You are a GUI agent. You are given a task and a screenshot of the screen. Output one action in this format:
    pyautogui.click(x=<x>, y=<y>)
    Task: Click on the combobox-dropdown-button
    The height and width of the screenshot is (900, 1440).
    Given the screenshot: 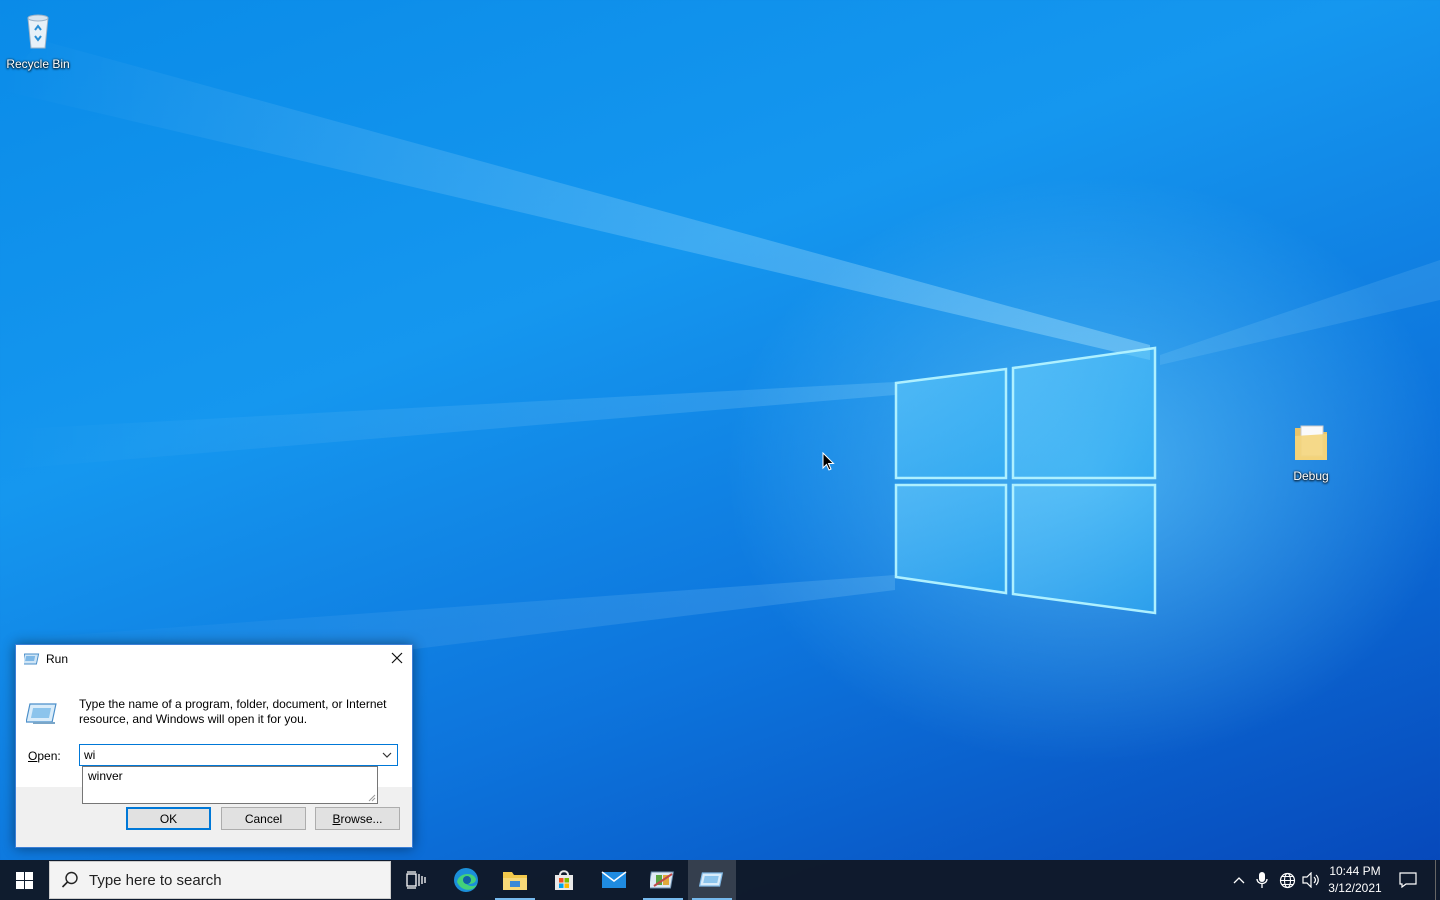 What is the action you would take?
    pyautogui.click(x=387, y=755)
    